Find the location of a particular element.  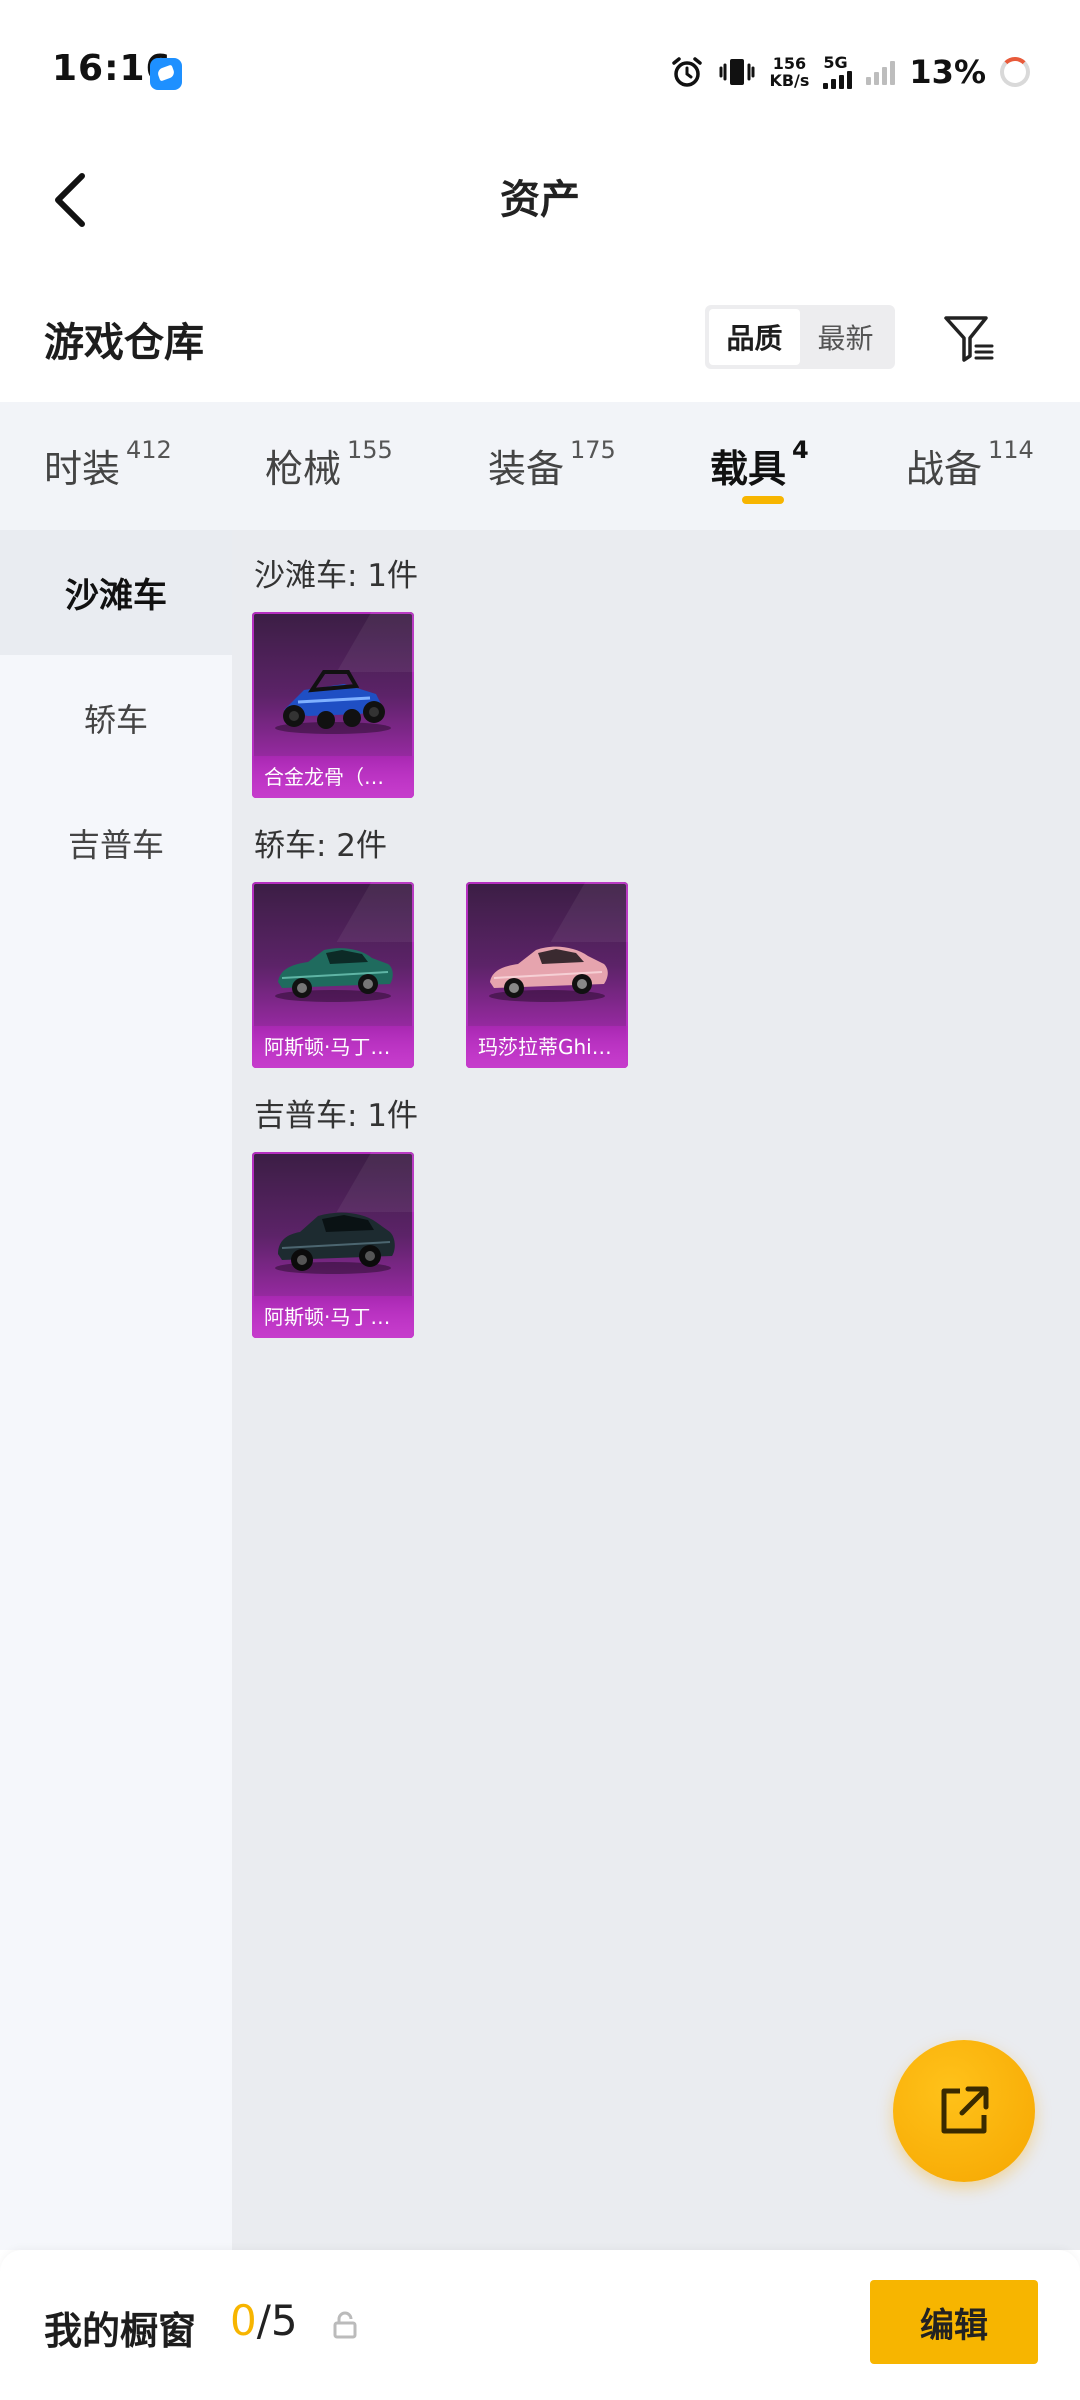

tab-label: 载具 is located at coordinates (748, 469).